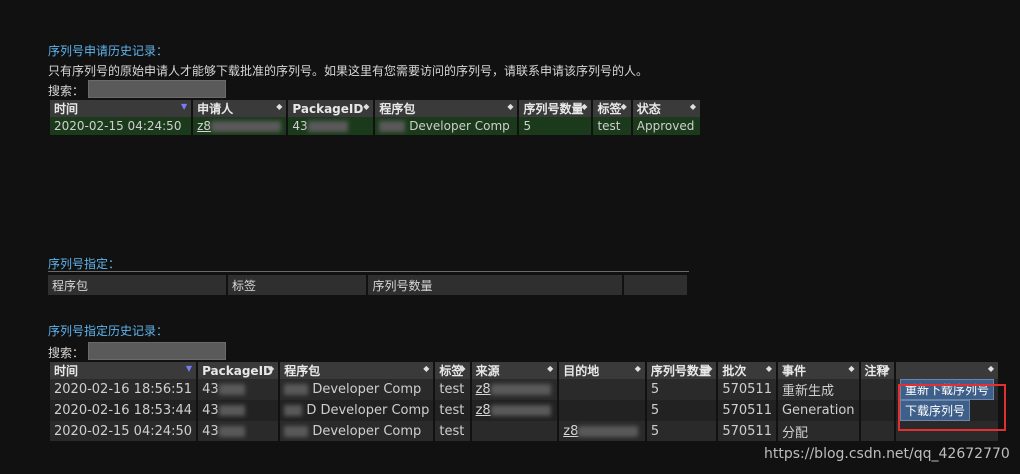  Describe the element at coordinates (108, 51) in the screenshot. I see `history-title: 序列号申请历史记录：` at that location.